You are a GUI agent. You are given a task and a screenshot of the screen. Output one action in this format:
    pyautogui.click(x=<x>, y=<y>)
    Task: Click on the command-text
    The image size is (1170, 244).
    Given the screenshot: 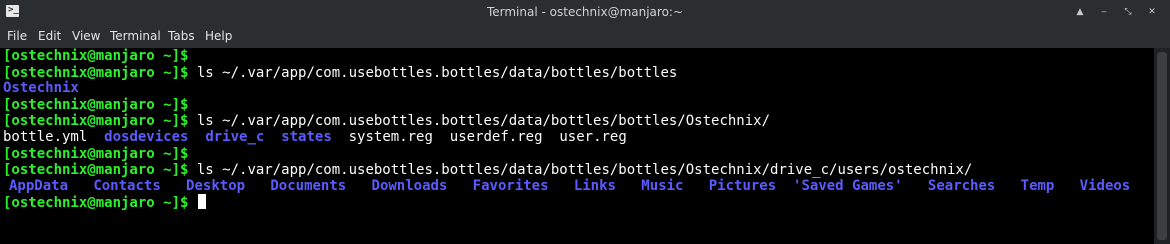 What is the action you would take?
    pyautogui.click(x=192, y=203)
    